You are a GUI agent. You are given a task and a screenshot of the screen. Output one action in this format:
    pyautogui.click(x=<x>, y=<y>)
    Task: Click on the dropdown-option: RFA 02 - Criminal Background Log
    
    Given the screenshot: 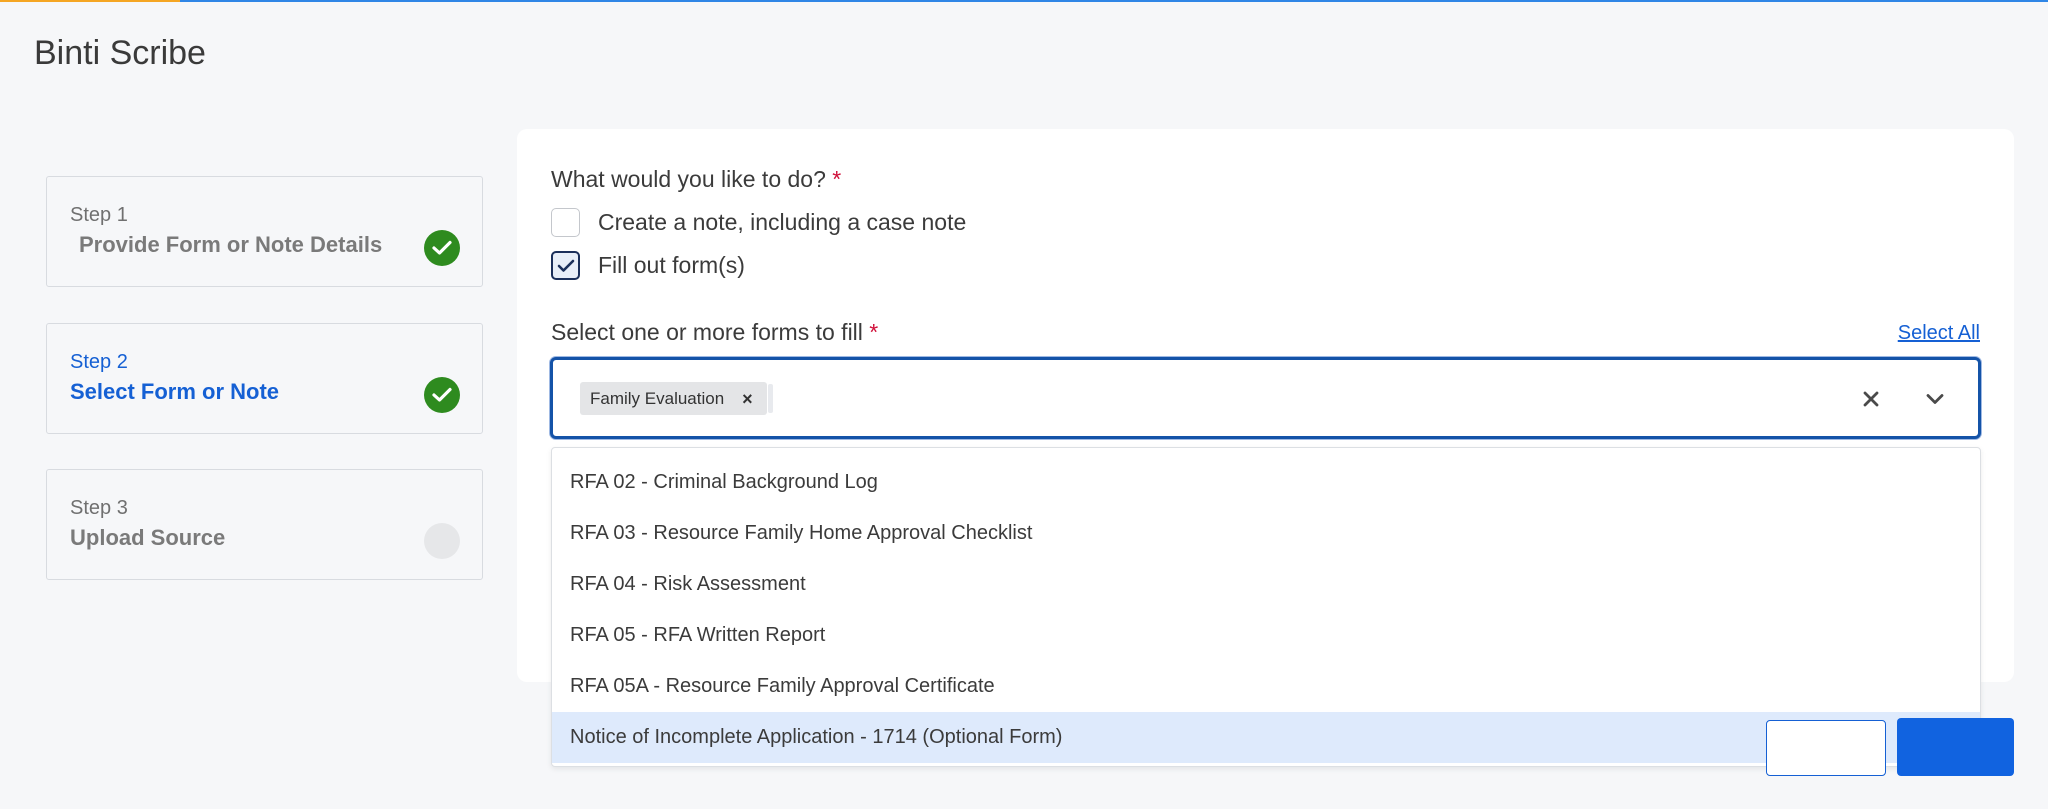 What is the action you would take?
    pyautogui.click(x=1266, y=482)
    